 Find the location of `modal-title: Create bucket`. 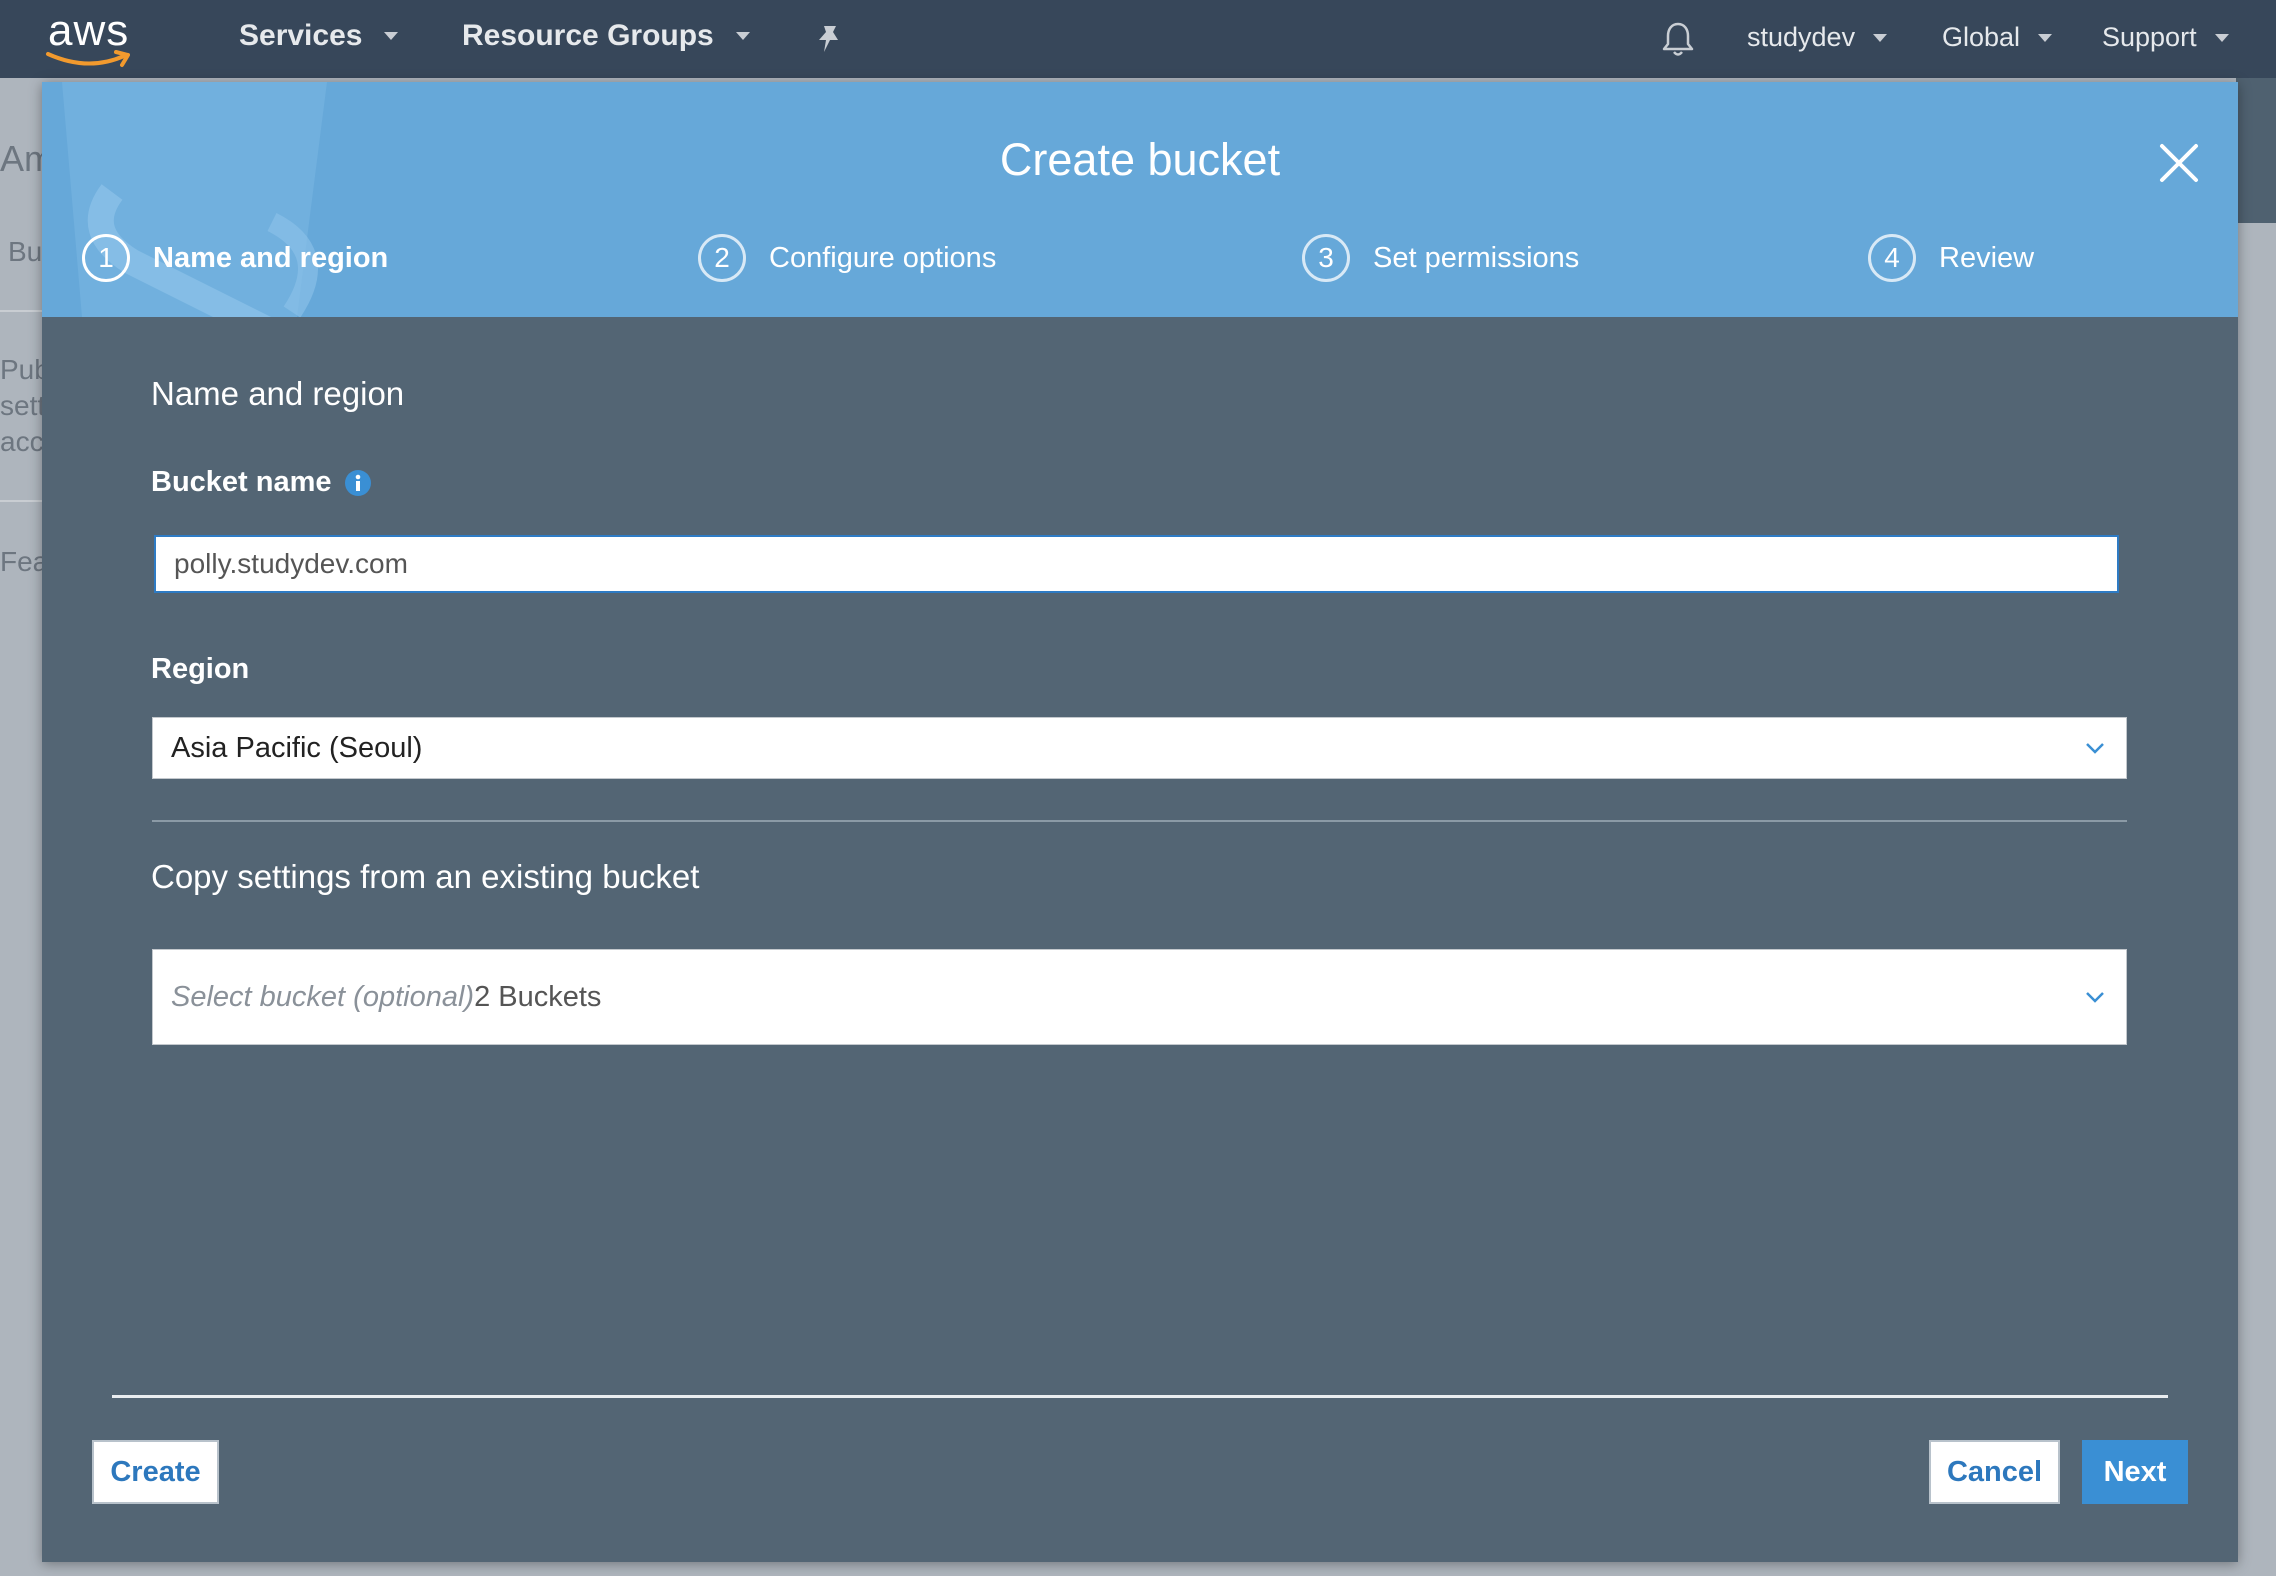

modal-title: Create bucket is located at coordinates (1140, 159).